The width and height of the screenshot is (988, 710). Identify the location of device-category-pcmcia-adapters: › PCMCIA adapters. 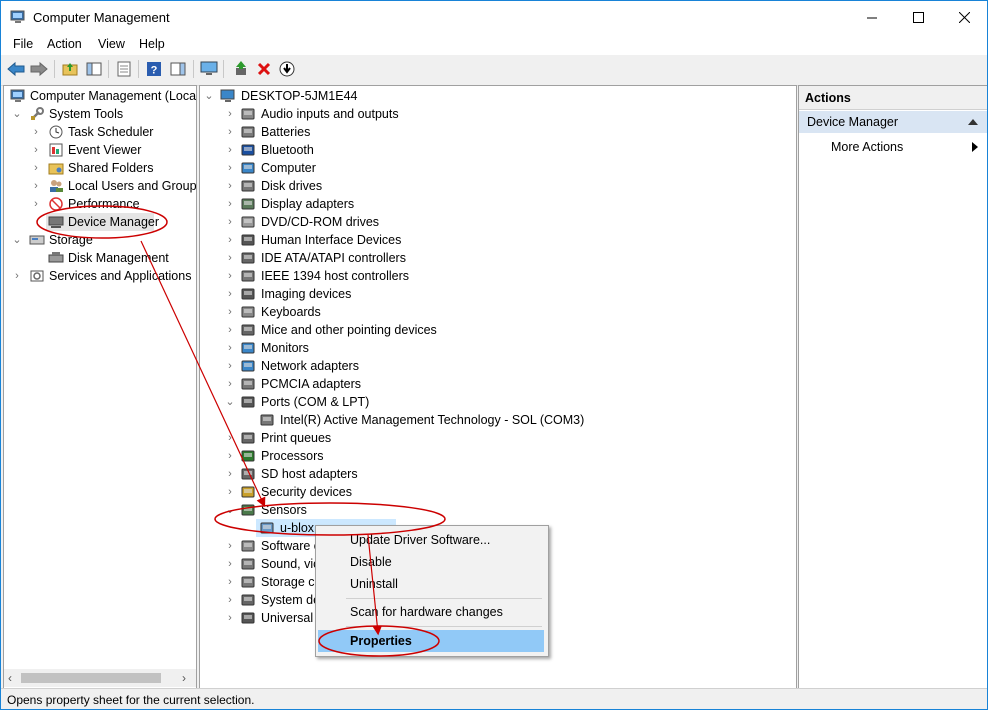
(495, 384).